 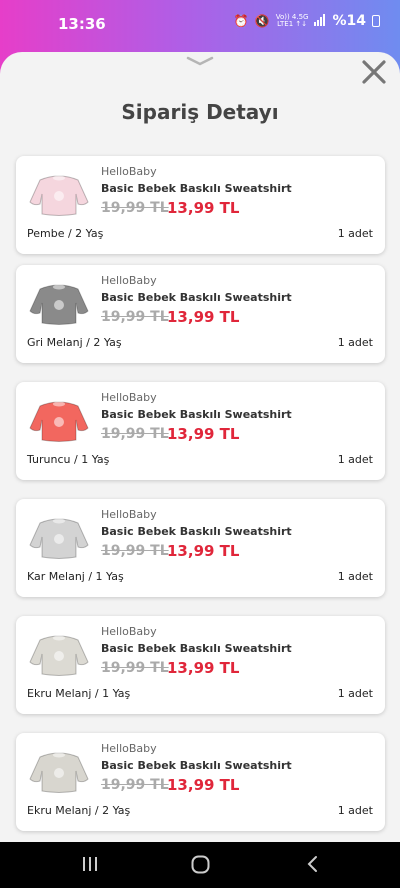 What do you see at coordinates (68, 459) in the screenshot?
I see `product-variant: Turuncu / 1 Yaş` at bounding box center [68, 459].